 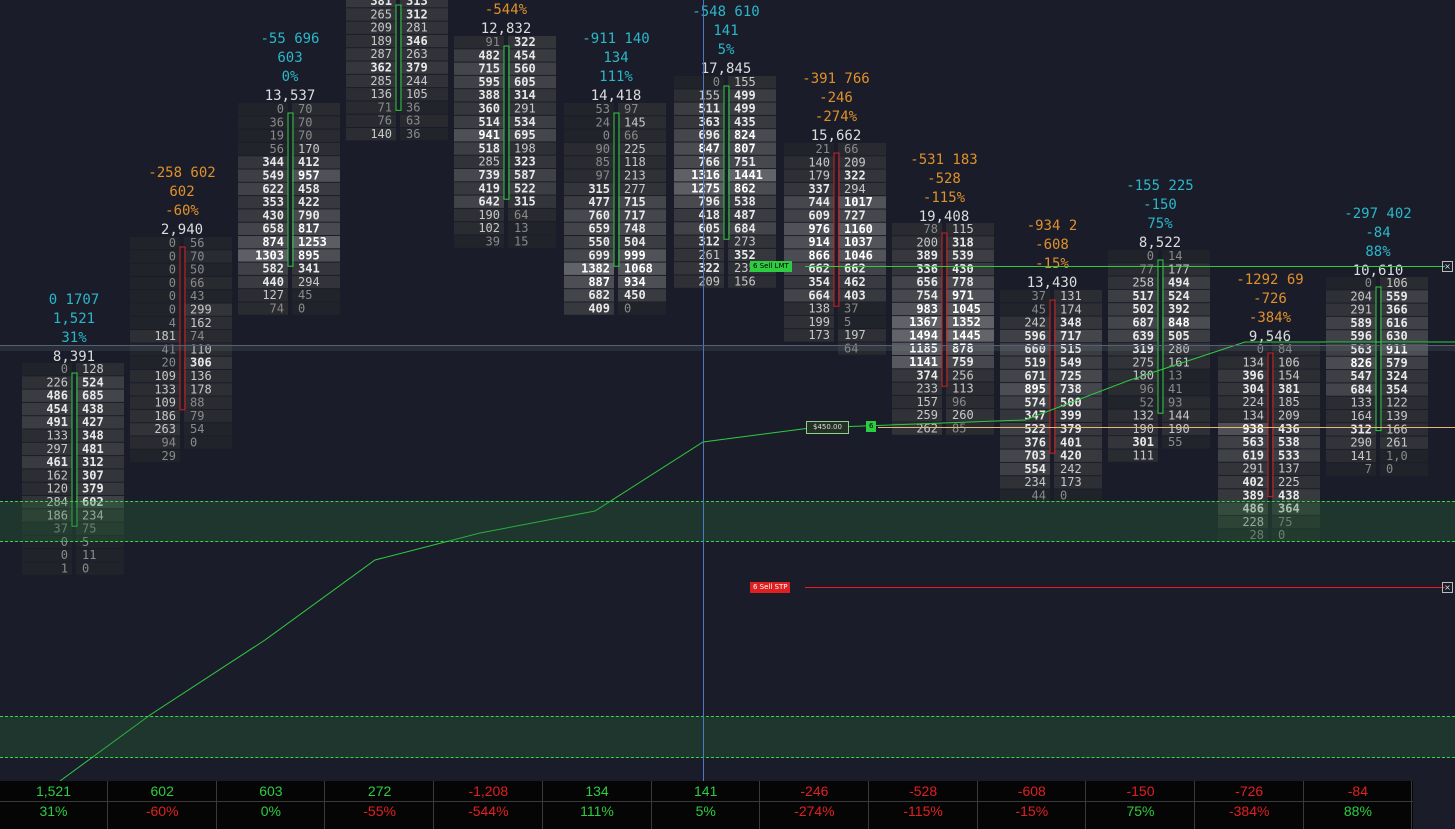 What do you see at coordinates (271, 805) in the screenshot?
I see `footer-cell: 603 0%` at bounding box center [271, 805].